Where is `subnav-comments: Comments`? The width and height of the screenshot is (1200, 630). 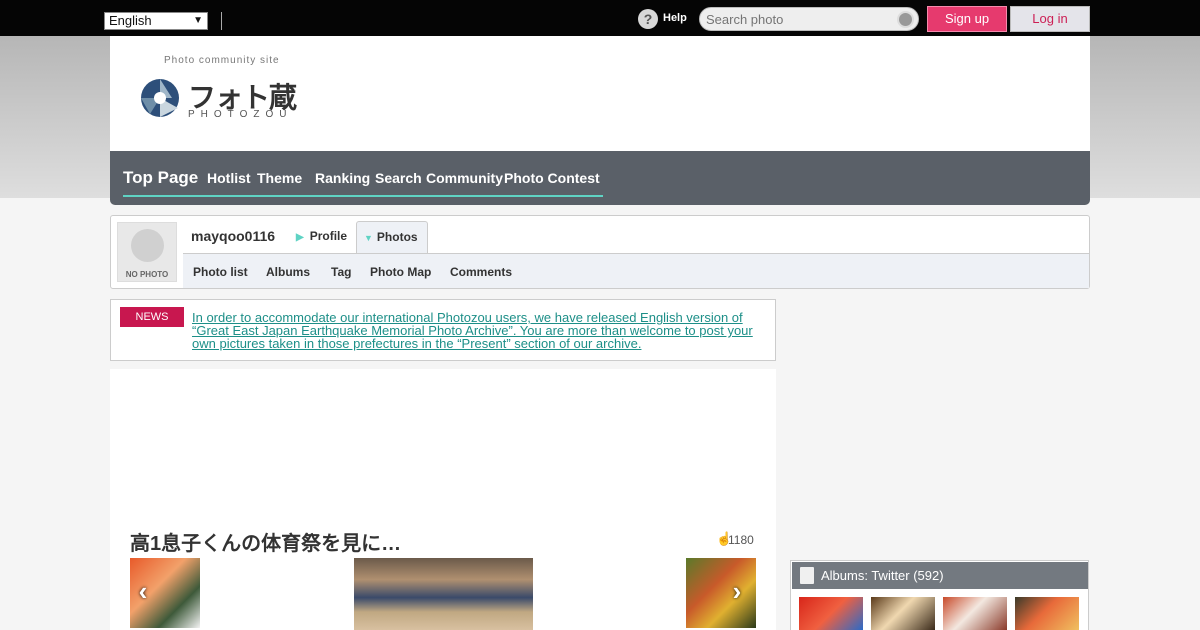 subnav-comments: Comments is located at coordinates (481, 272).